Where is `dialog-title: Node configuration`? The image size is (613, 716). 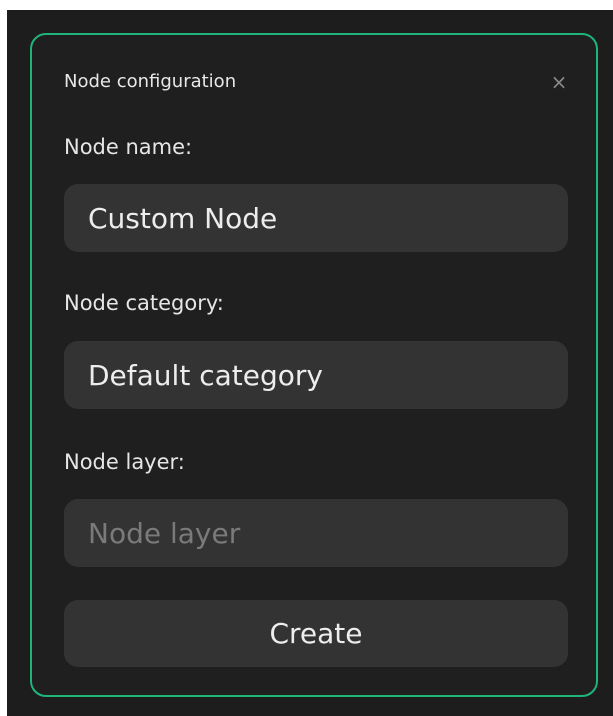
dialog-title: Node configuration is located at coordinates (150, 81).